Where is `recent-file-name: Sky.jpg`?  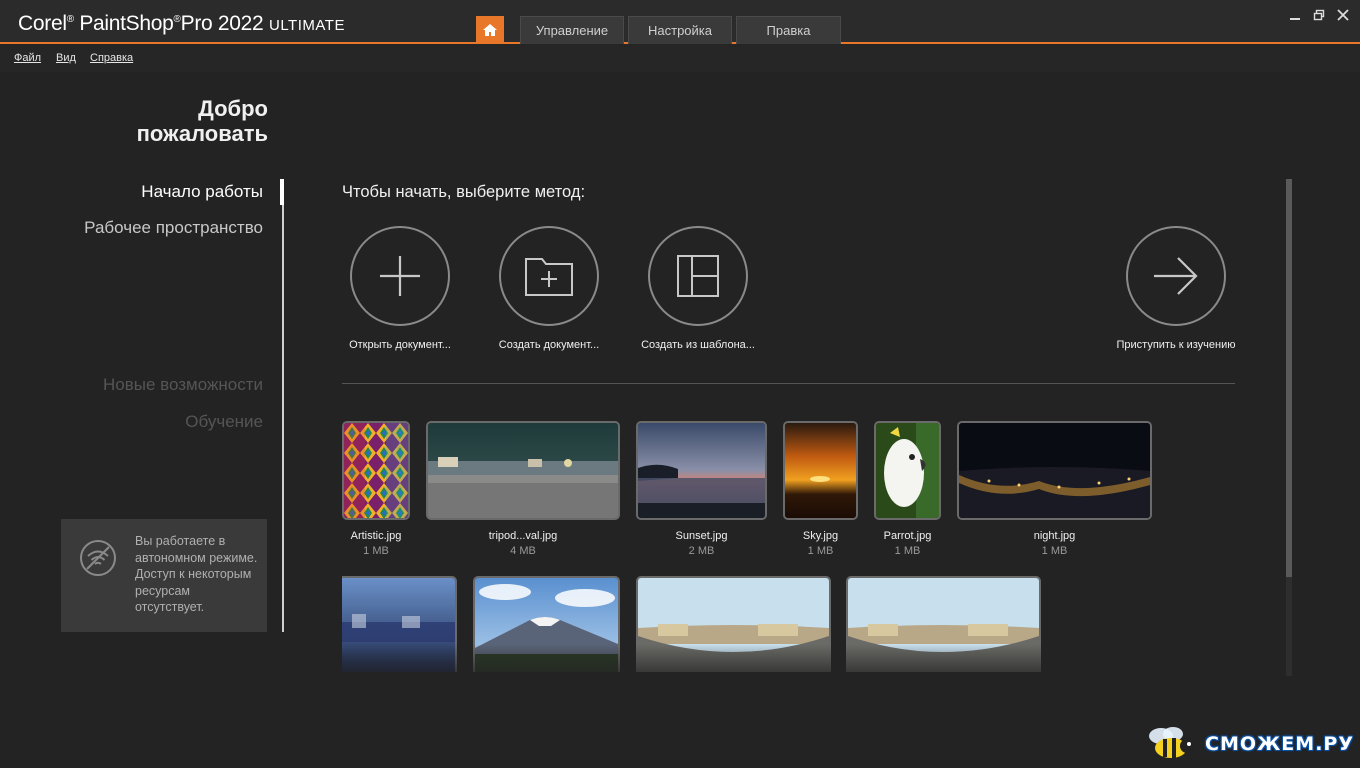 recent-file-name: Sky.jpg is located at coordinates (820, 536).